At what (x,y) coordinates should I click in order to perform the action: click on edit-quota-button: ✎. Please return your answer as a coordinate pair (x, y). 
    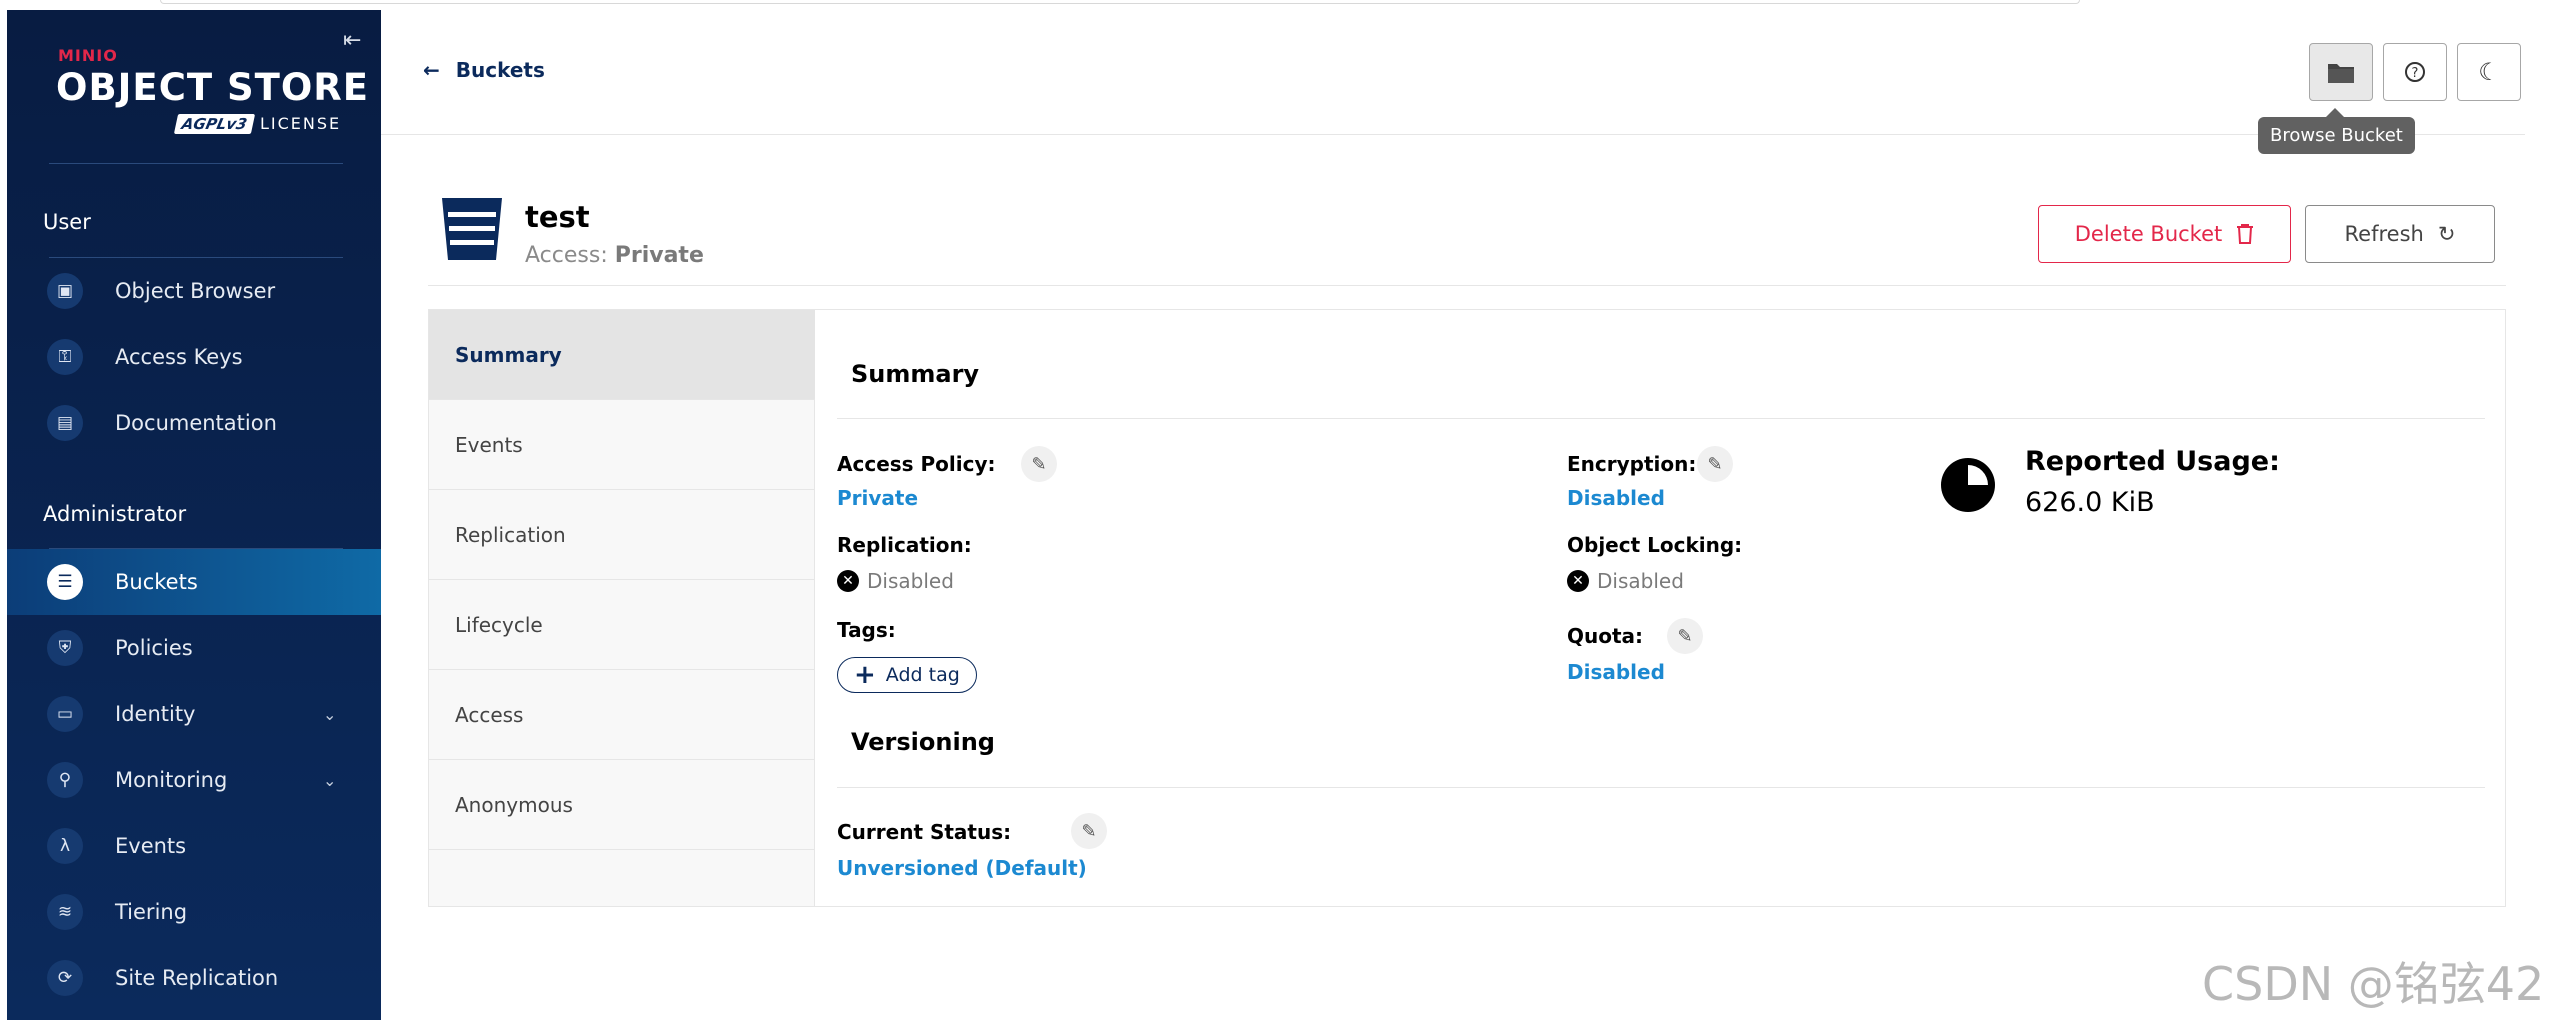
    Looking at the image, I should click on (1685, 636).